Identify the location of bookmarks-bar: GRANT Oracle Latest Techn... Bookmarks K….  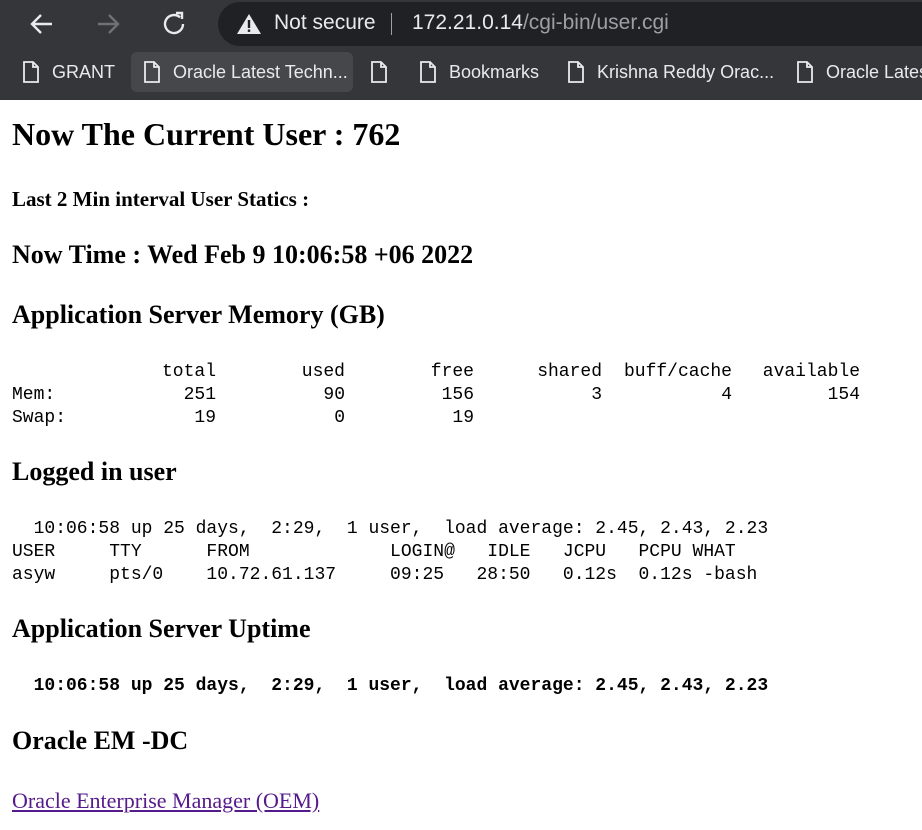
(461, 73).